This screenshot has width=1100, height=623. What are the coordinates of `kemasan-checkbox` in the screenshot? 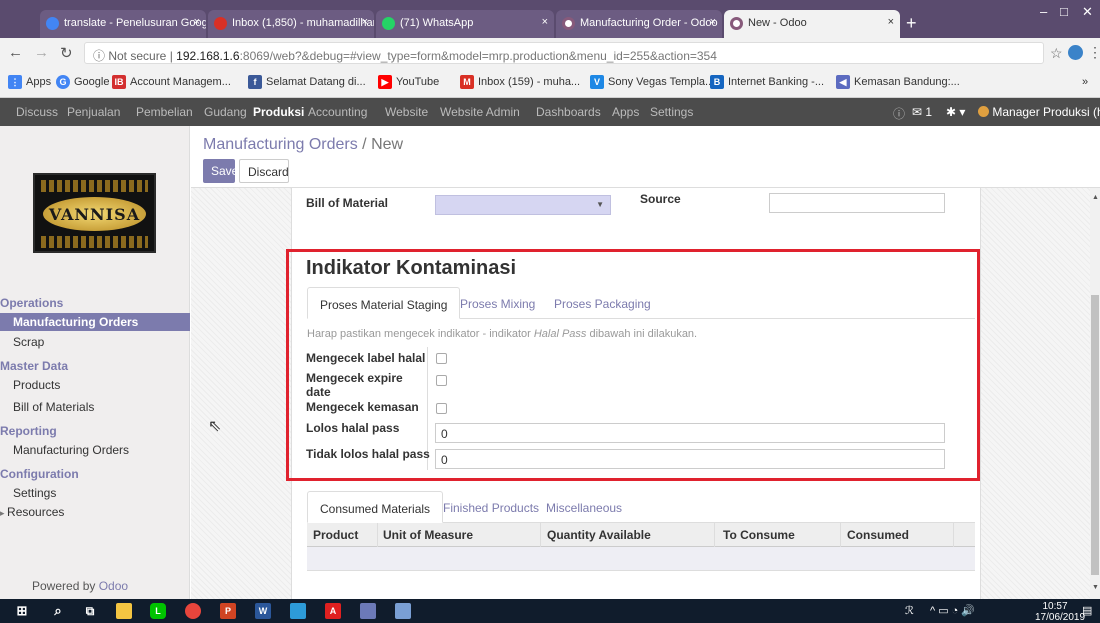 It's located at (441, 408).